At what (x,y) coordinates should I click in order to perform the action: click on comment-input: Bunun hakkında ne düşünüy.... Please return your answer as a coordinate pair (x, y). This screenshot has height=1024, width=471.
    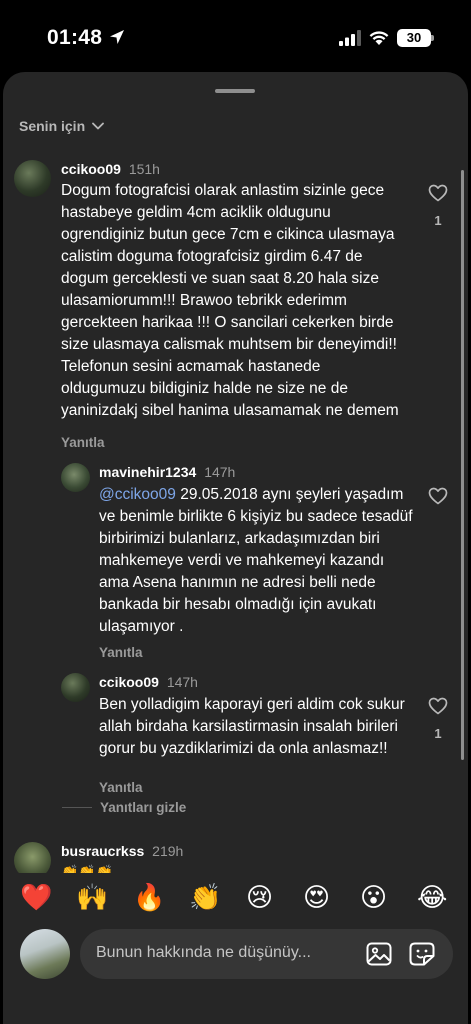
    Looking at the image, I should click on (266, 954).